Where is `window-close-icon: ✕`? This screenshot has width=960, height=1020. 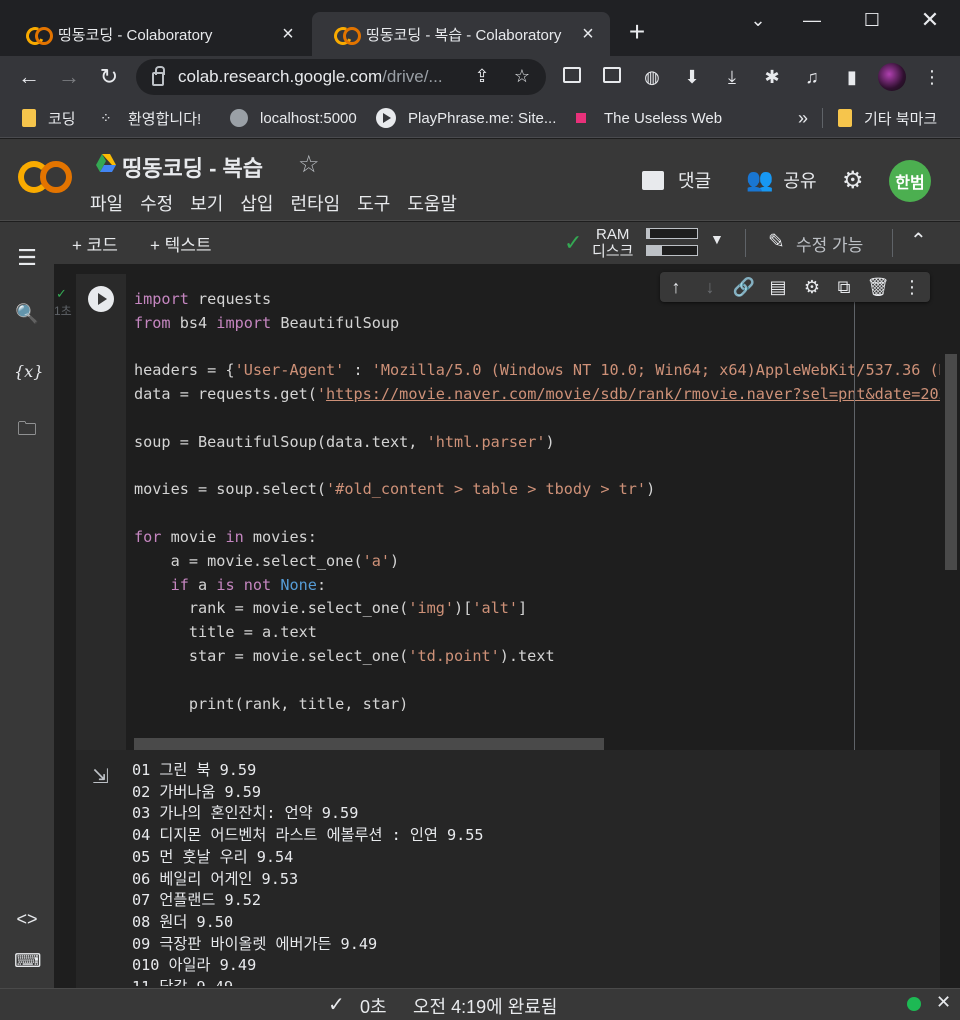 window-close-icon: ✕ is located at coordinates (930, 20).